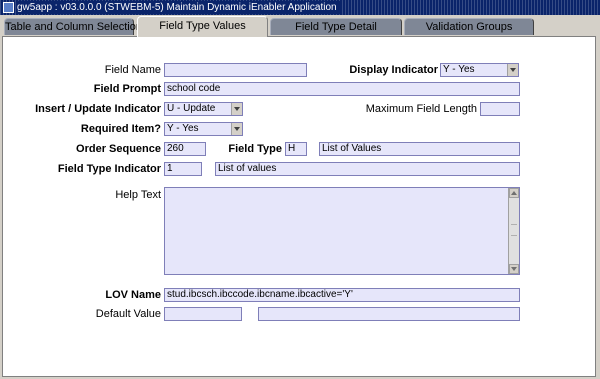 The height and width of the screenshot is (379, 600). I want to click on default-value-description, so click(389, 314).